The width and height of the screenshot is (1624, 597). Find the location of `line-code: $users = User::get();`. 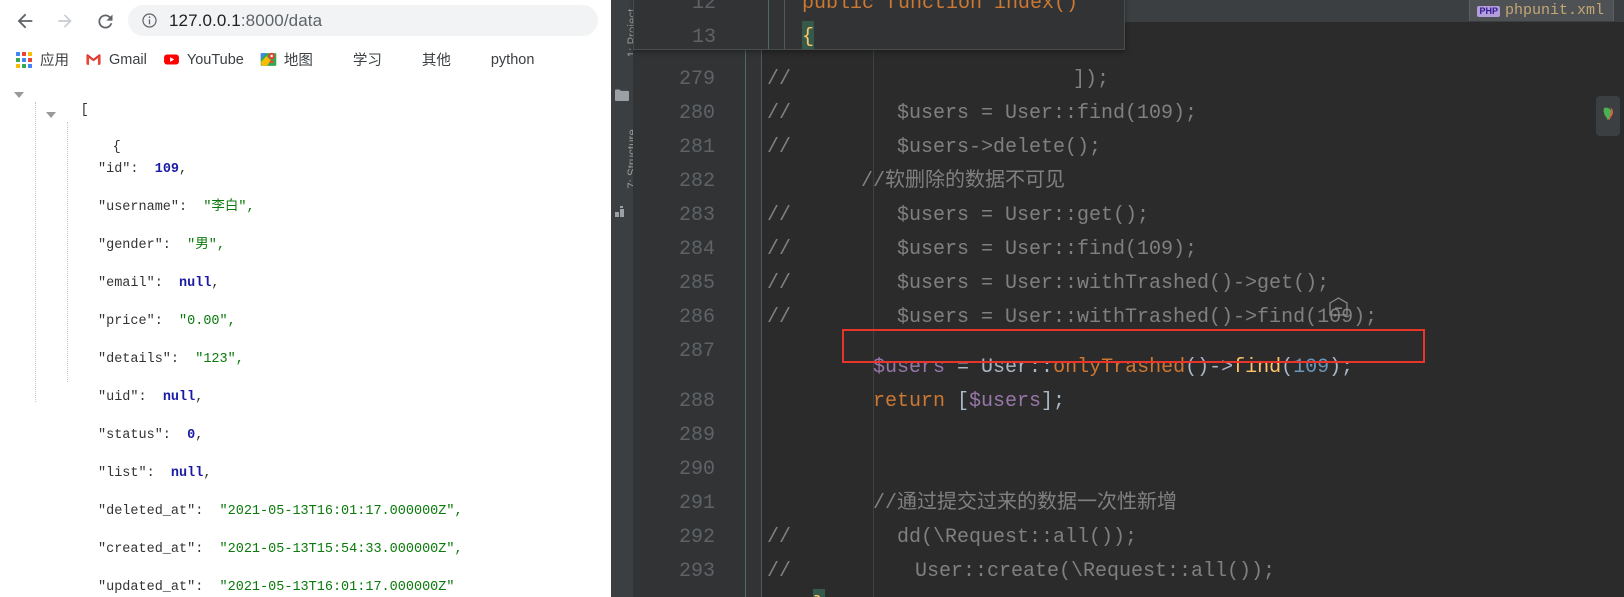

line-code: $users = User::get(); is located at coordinates (1023, 215).